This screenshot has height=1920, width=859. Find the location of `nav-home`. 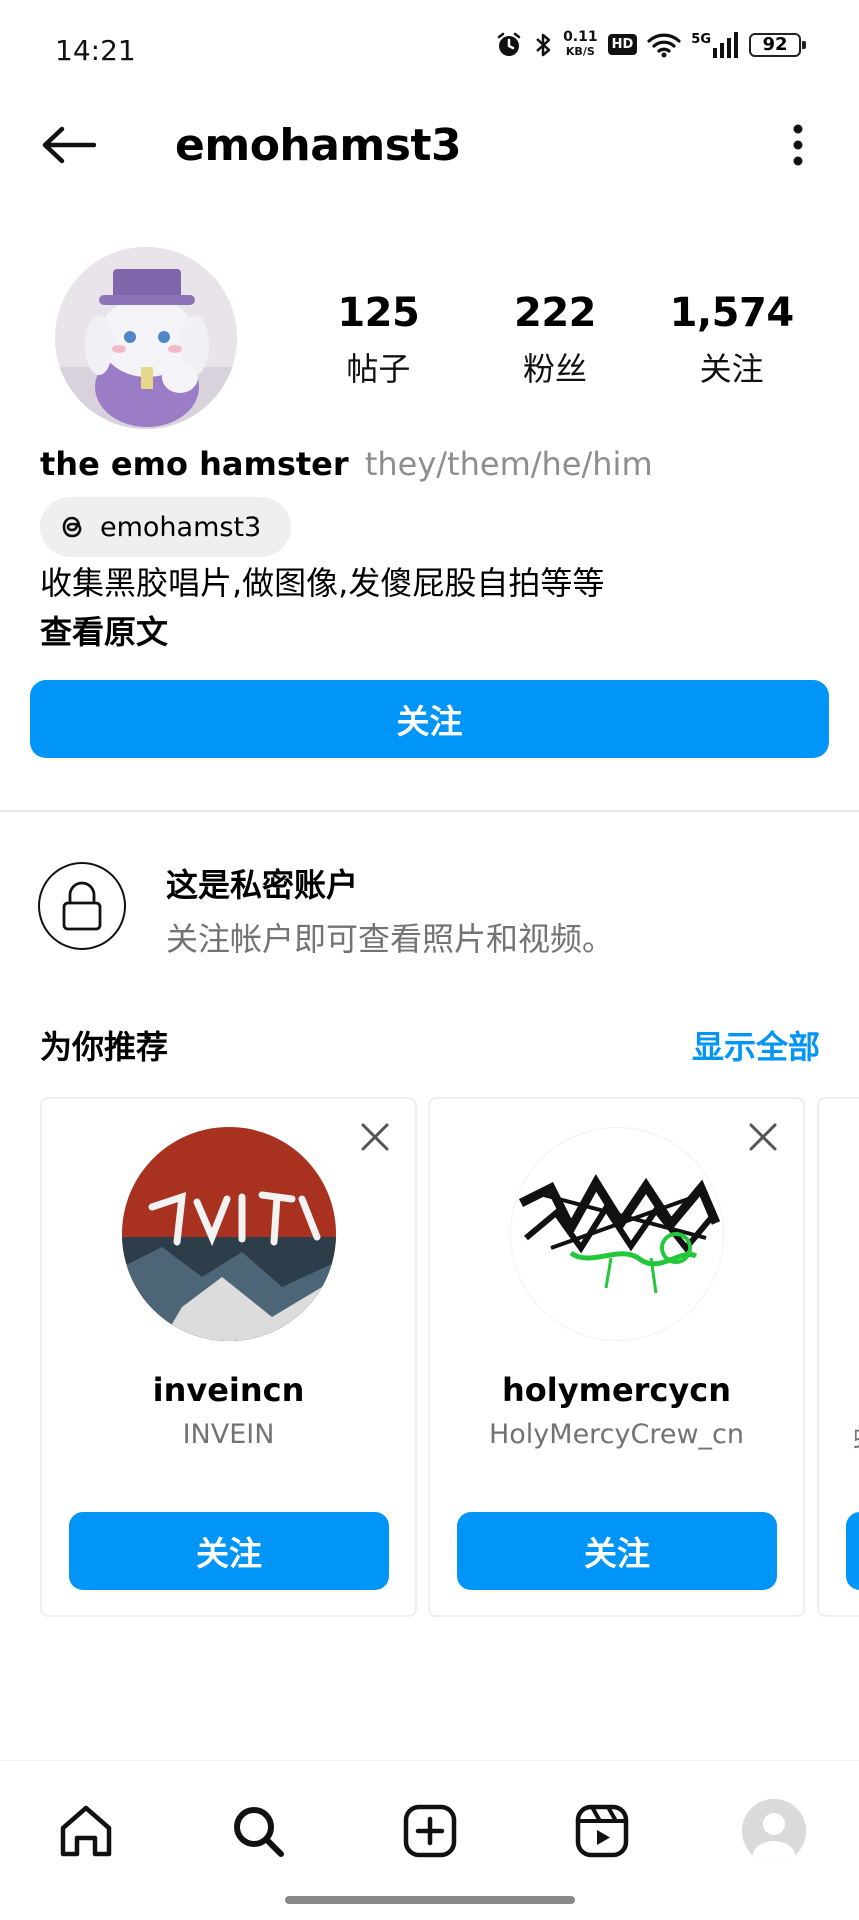

nav-home is located at coordinates (86, 1831).